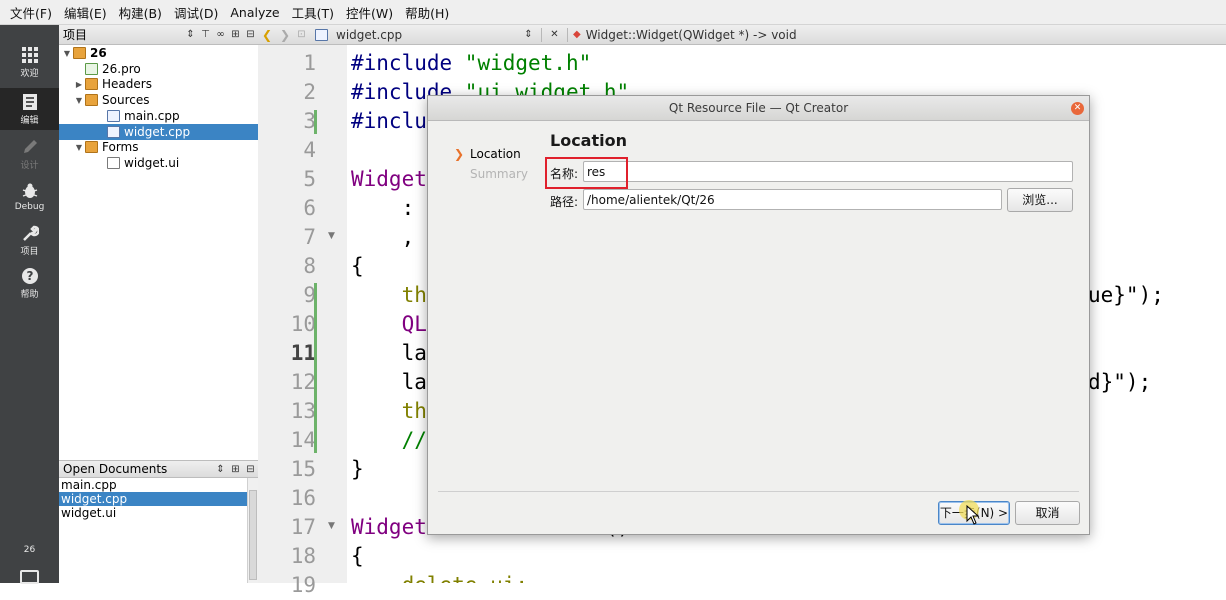 Image resolution: width=1226 pixels, height=600 pixels. Describe the element at coordinates (309, 92) in the screenshot. I see `line-number: 2` at that location.